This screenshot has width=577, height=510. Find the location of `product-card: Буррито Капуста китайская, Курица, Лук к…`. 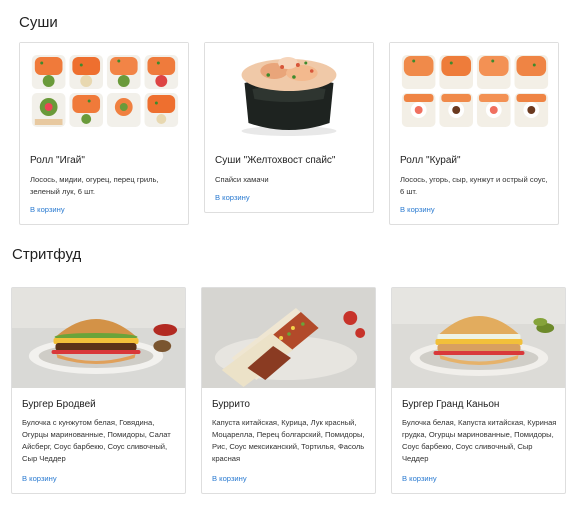

product-card: Буррито Капуста китайская, Курица, Лук к… is located at coordinates (288, 390).